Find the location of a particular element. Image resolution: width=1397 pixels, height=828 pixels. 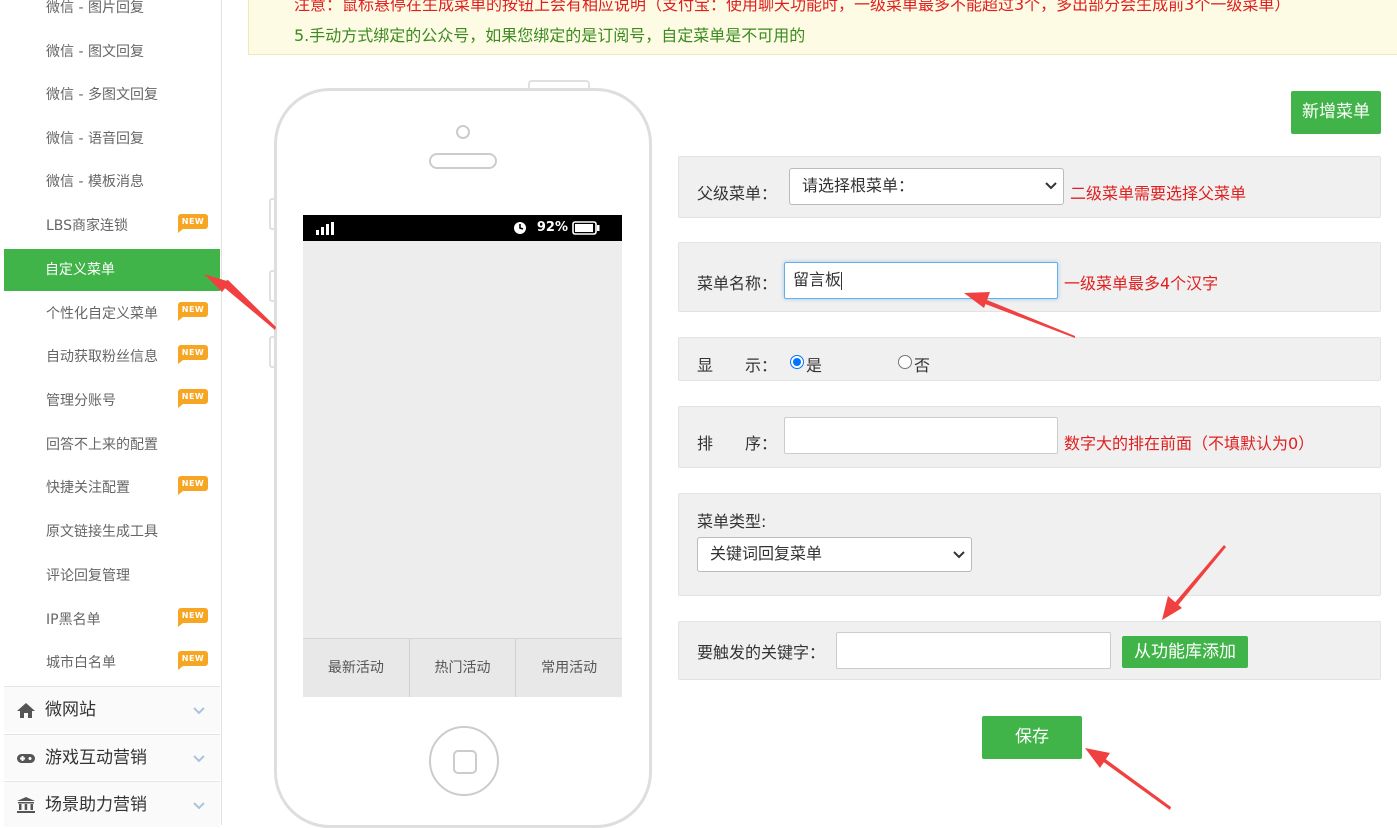

arrow-to-save-button is located at coordinates (1128, 779).